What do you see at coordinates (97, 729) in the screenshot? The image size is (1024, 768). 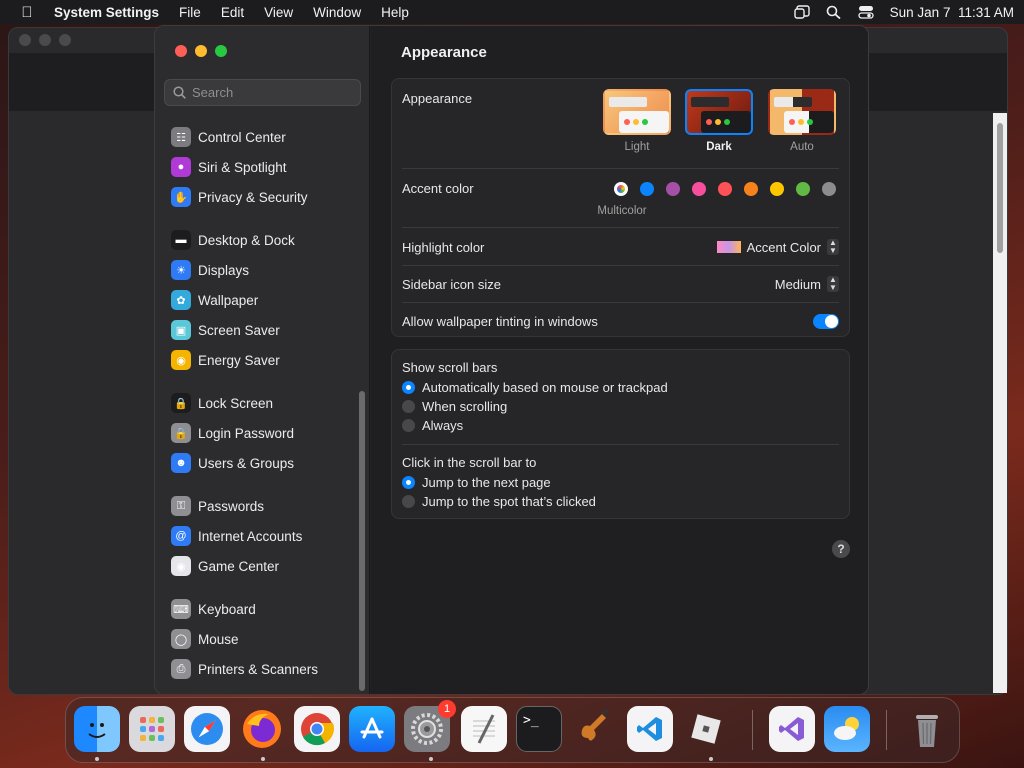 I see `finder-icon` at bounding box center [97, 729].